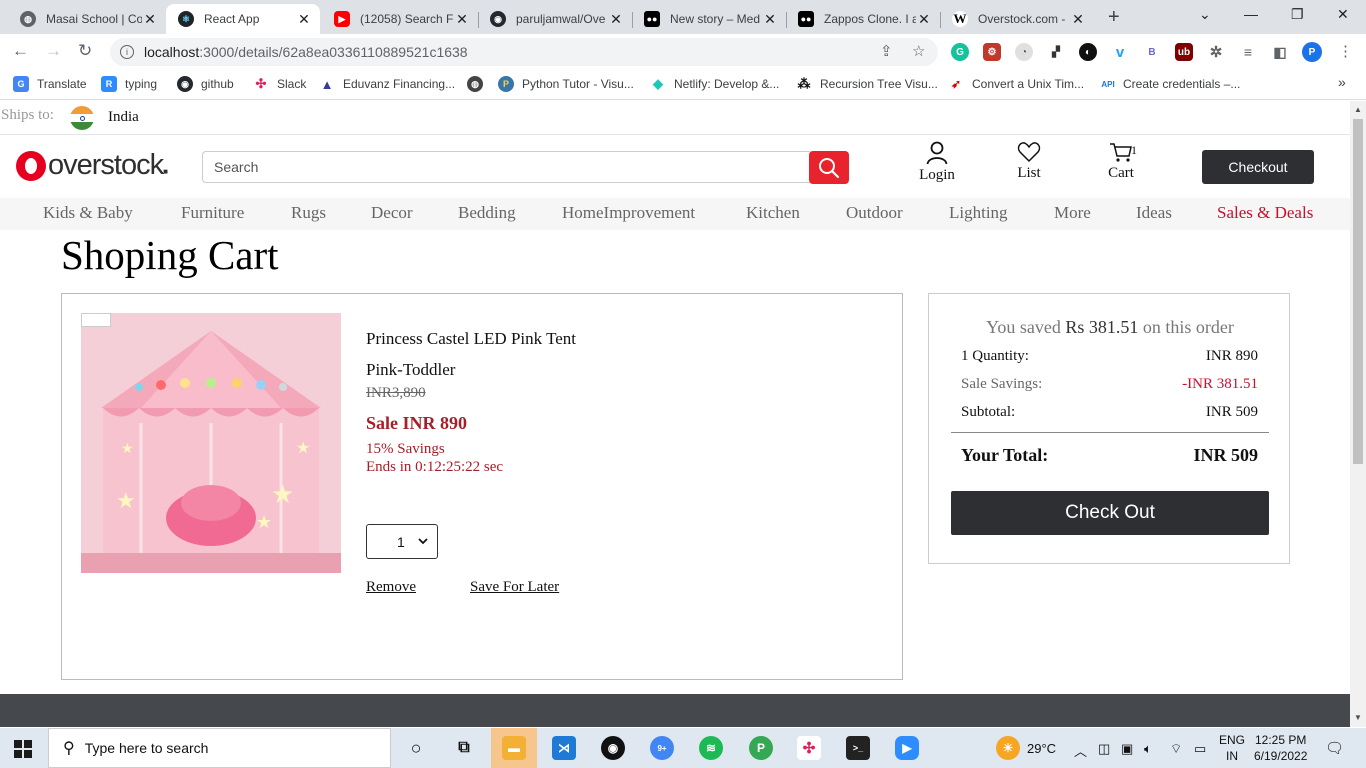 This screenshot has width=1366, height=768. I want to click on extension-icon: ◔, so click(1024, 52).